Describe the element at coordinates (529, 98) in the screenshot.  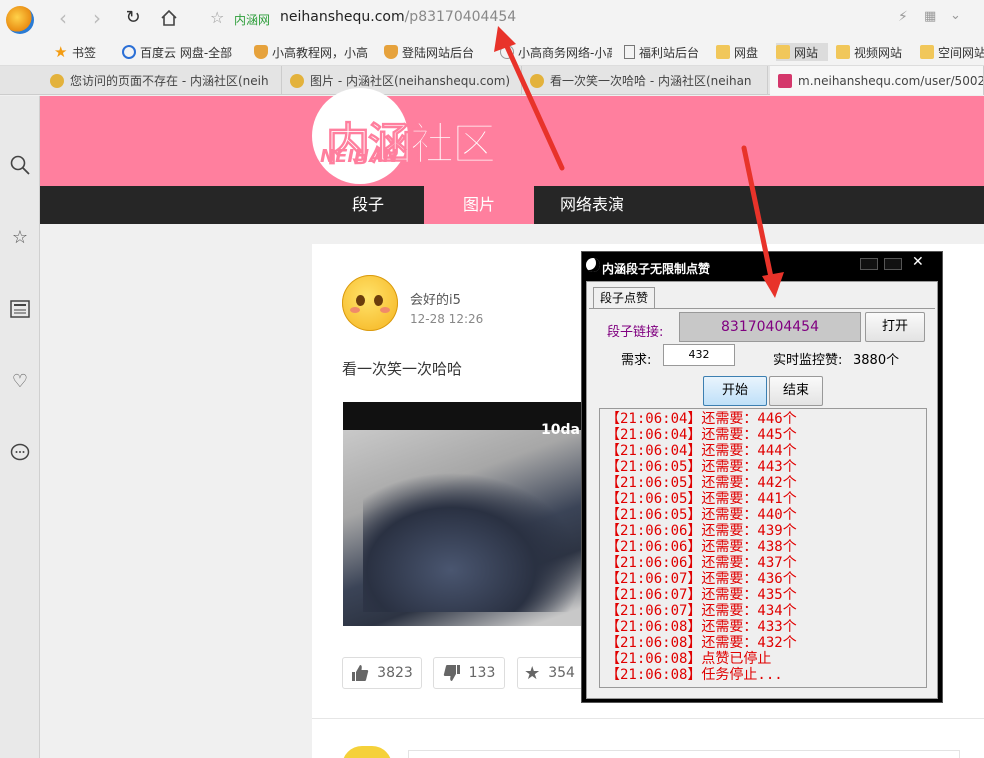
I see `arrow-to-url` at that location.